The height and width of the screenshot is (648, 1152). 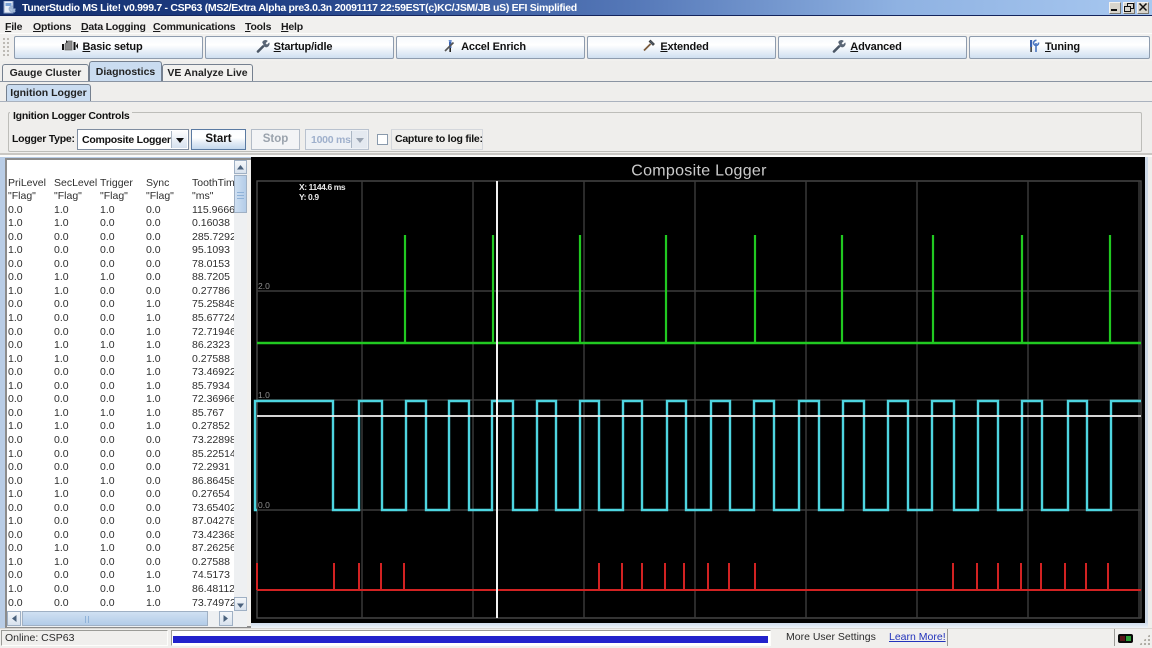 I want to click on svg-text: 2.0, so click(x=264, y=286).